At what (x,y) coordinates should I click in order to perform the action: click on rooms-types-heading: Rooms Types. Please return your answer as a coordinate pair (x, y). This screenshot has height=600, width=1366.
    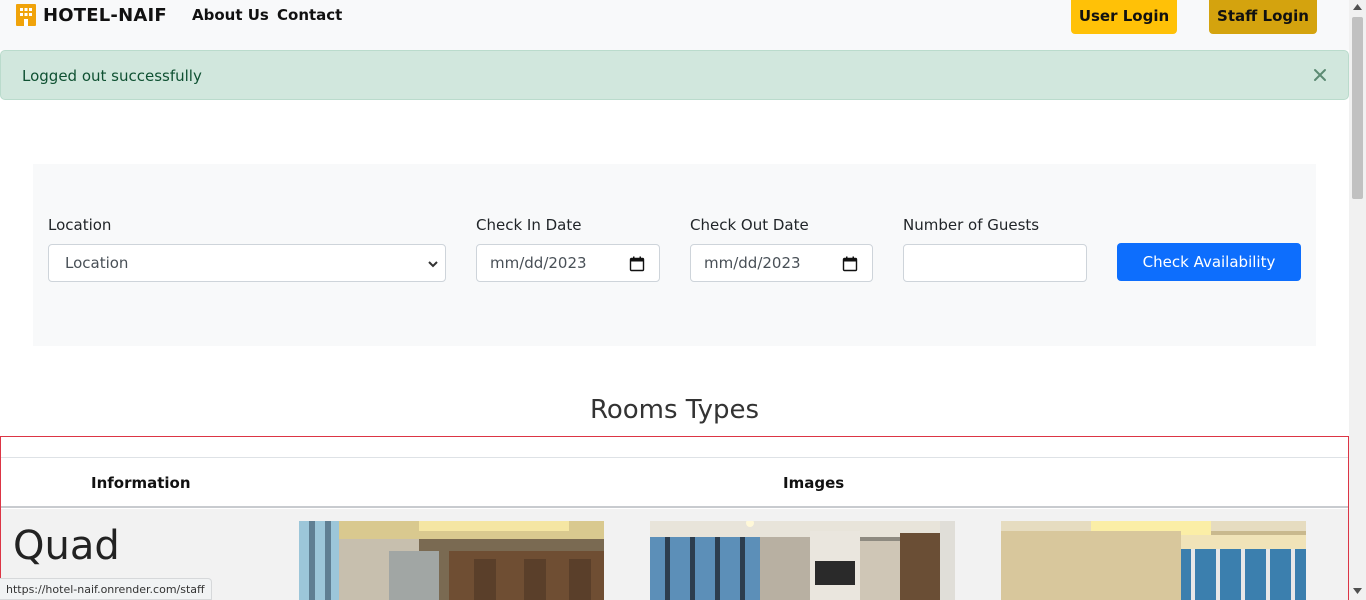
    Looking at the image, I should click on (674, 410).